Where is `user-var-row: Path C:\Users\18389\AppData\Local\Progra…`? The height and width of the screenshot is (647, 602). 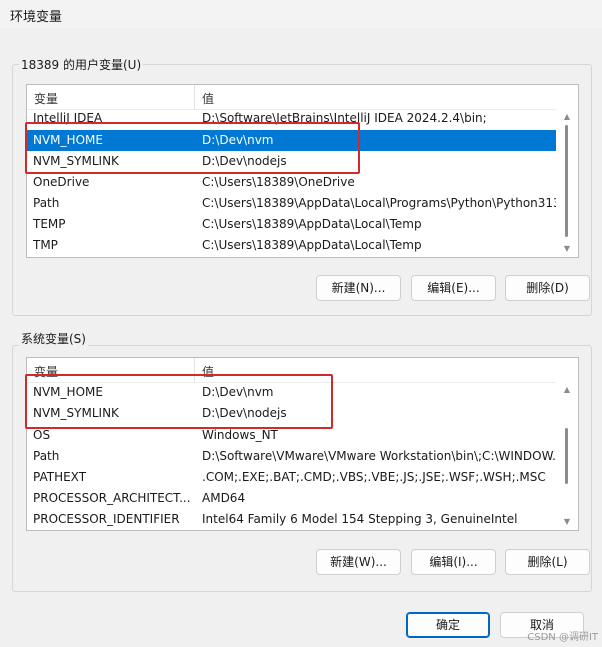
user-var-row: Path C:\Users\18389\AppData\Local\Progra… is located at coordinates (299, 203).